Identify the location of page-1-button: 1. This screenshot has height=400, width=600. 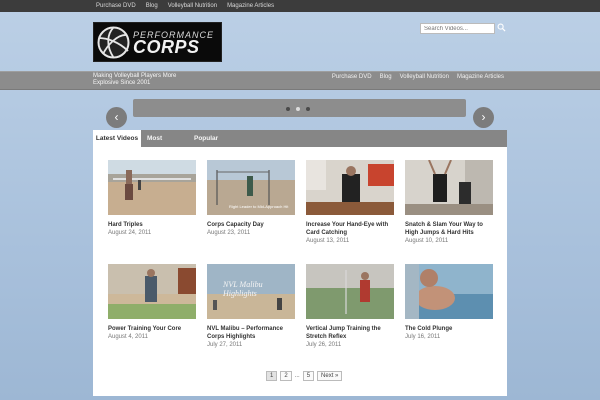
(272, 376).